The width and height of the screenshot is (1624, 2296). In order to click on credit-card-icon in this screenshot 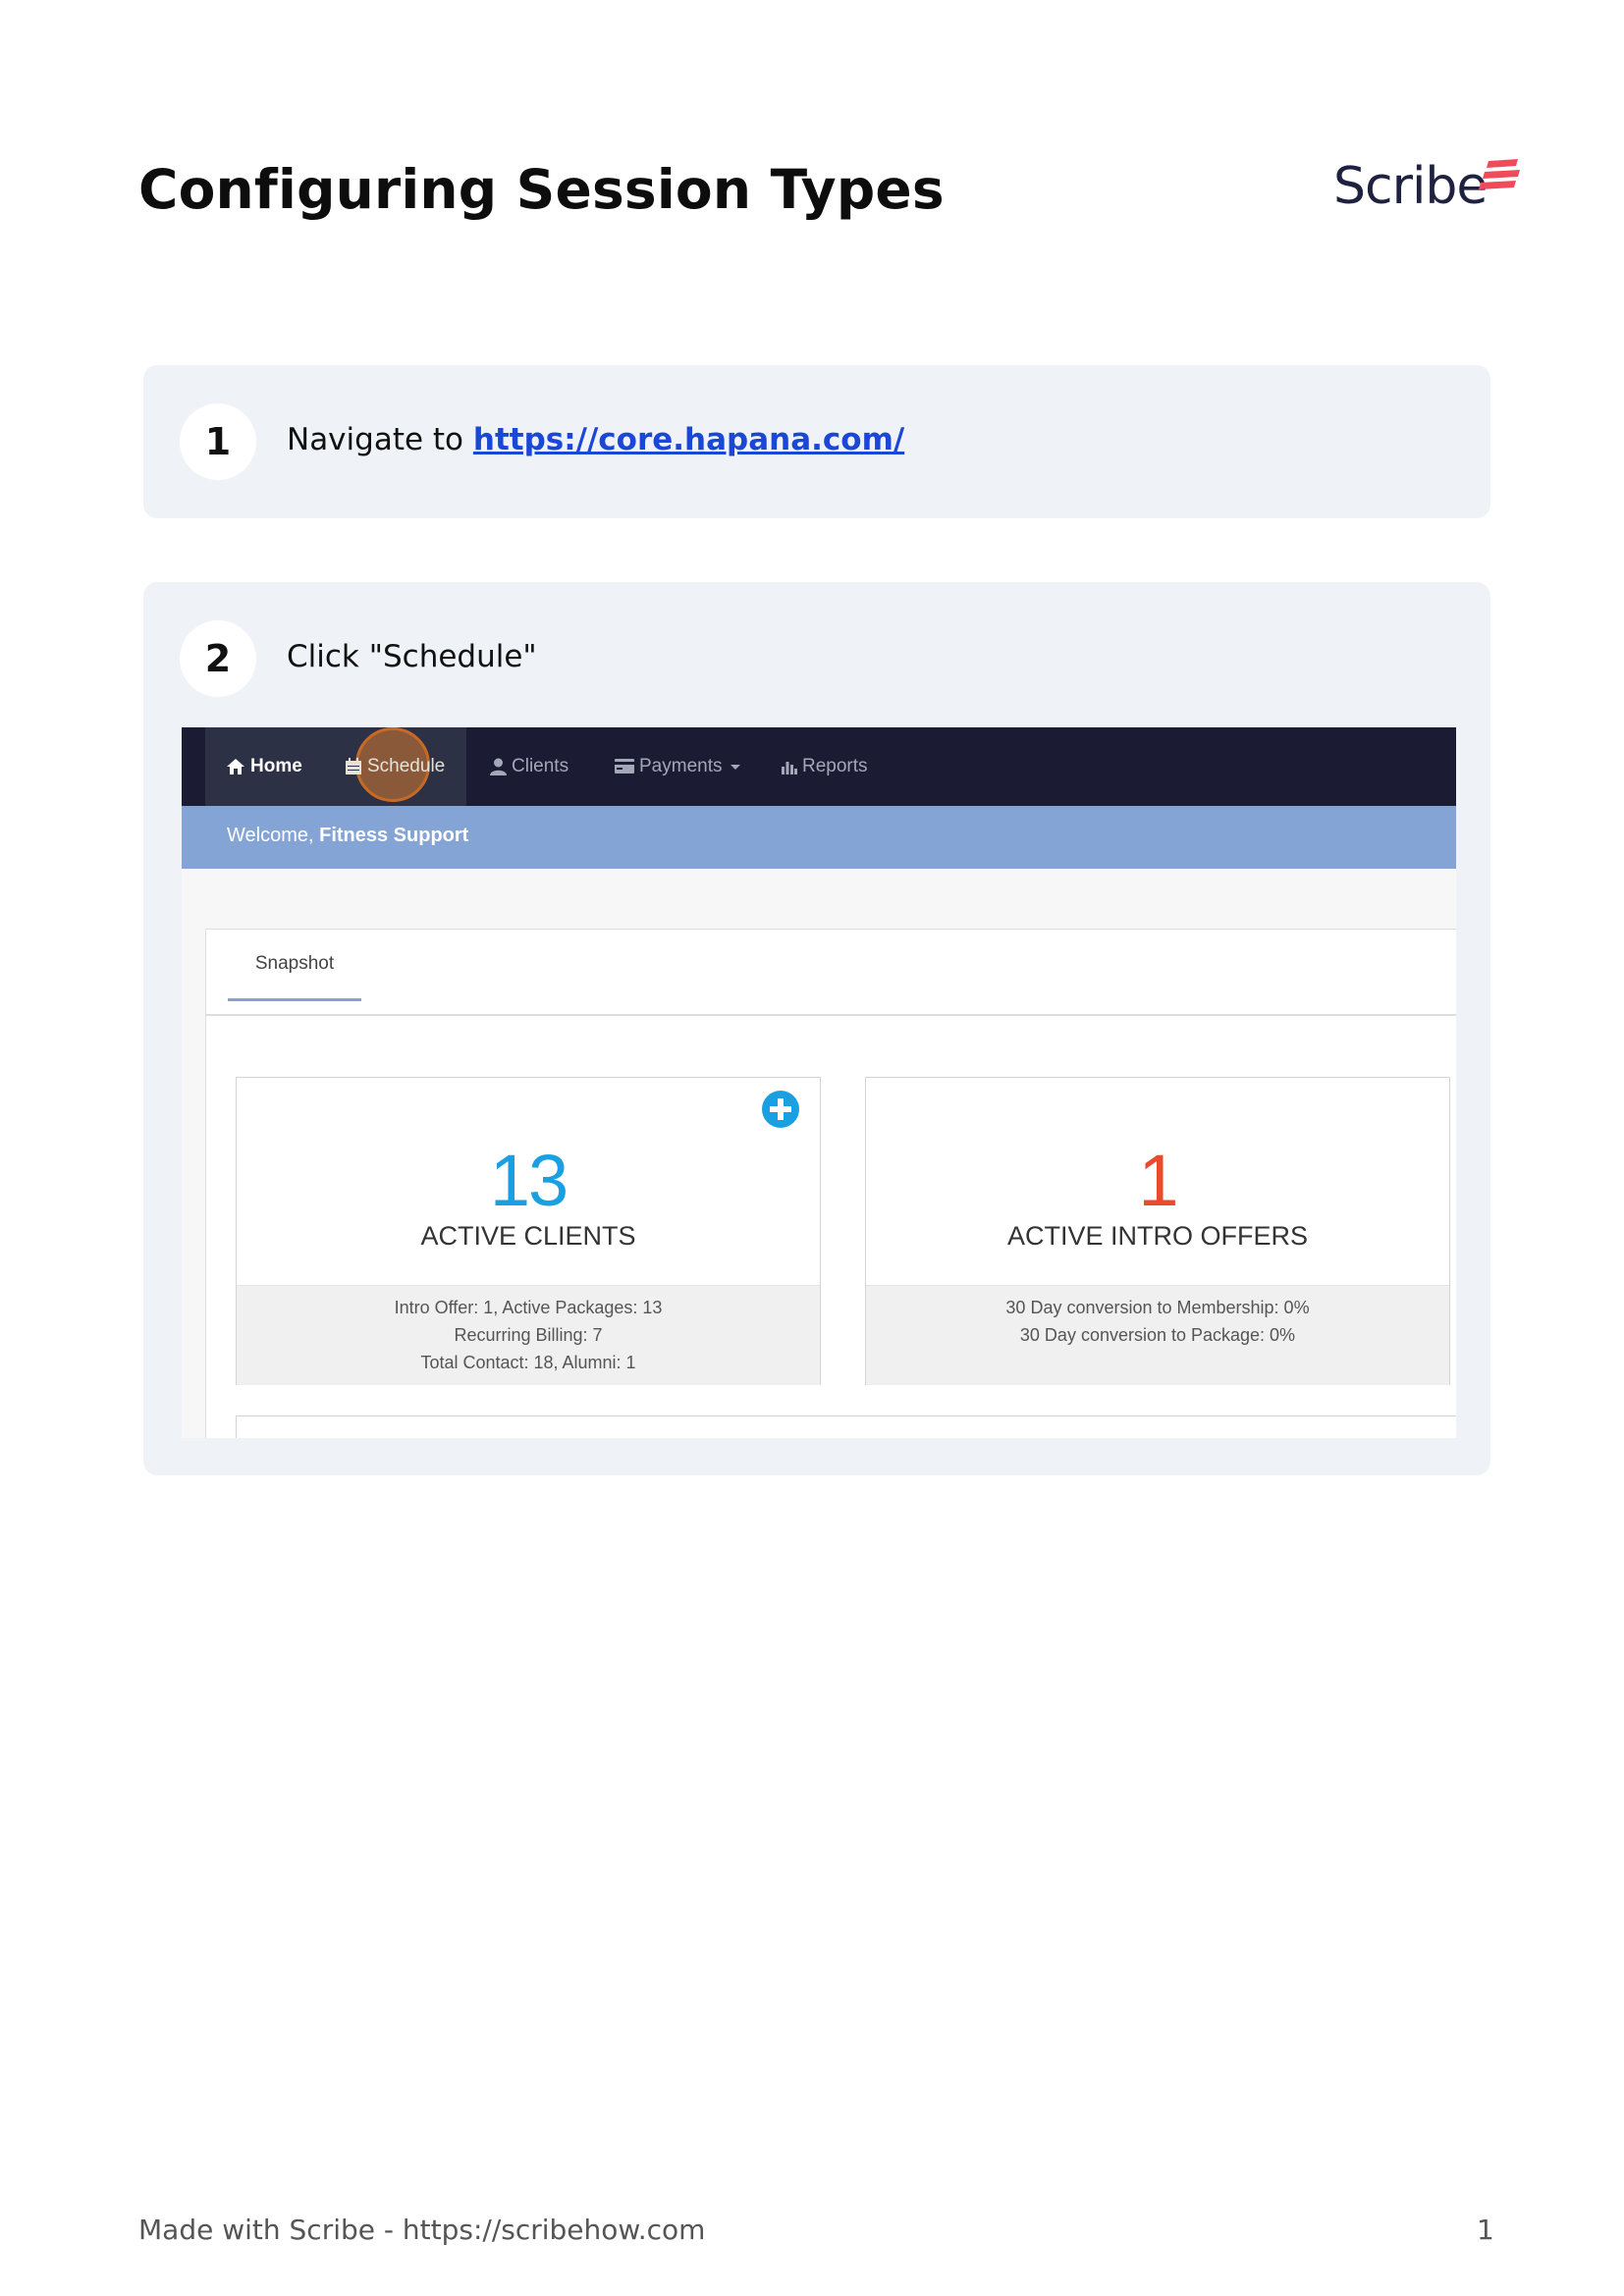, I will do `click(624, 766)`.